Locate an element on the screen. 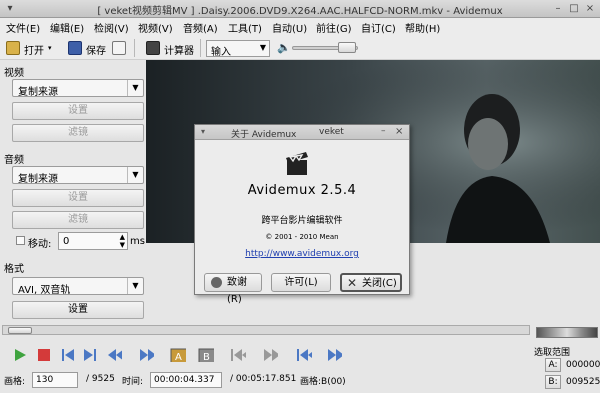 The image size is (600, 393). dialog-menu-icon: ▾ is located at coordinates (203, 131).